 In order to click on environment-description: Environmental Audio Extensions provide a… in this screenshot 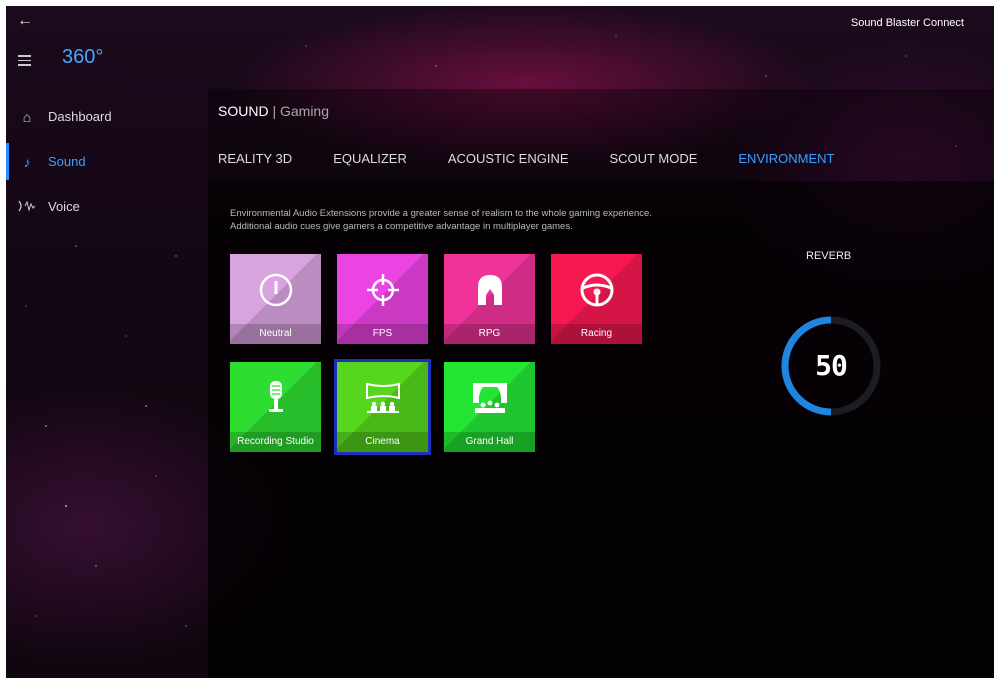, I will do `click(441, 220)`.